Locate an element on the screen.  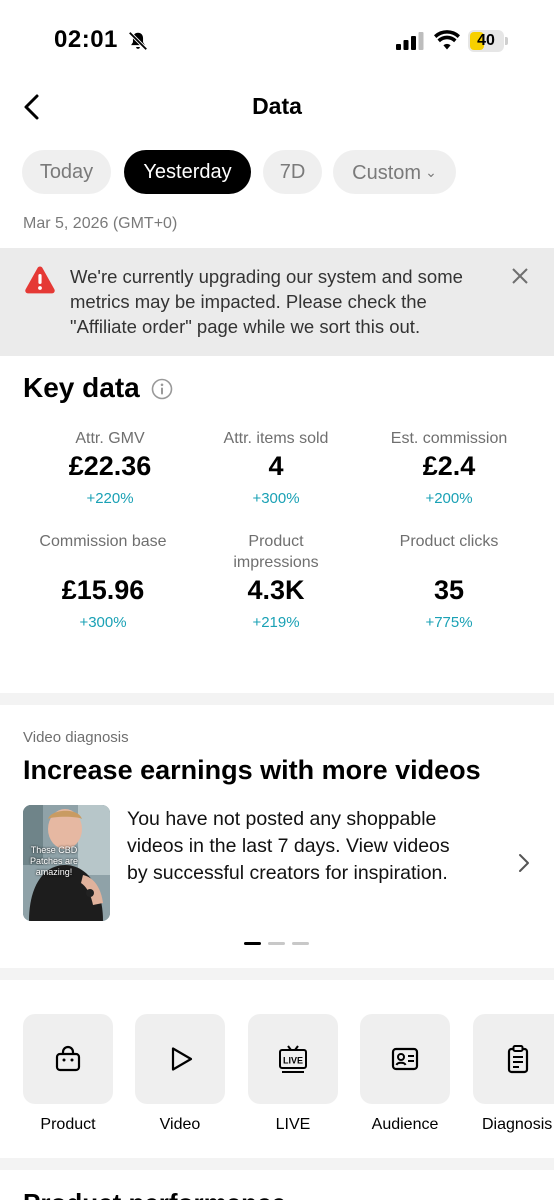
metric-change: +775% is located at coordinates (449, 622).